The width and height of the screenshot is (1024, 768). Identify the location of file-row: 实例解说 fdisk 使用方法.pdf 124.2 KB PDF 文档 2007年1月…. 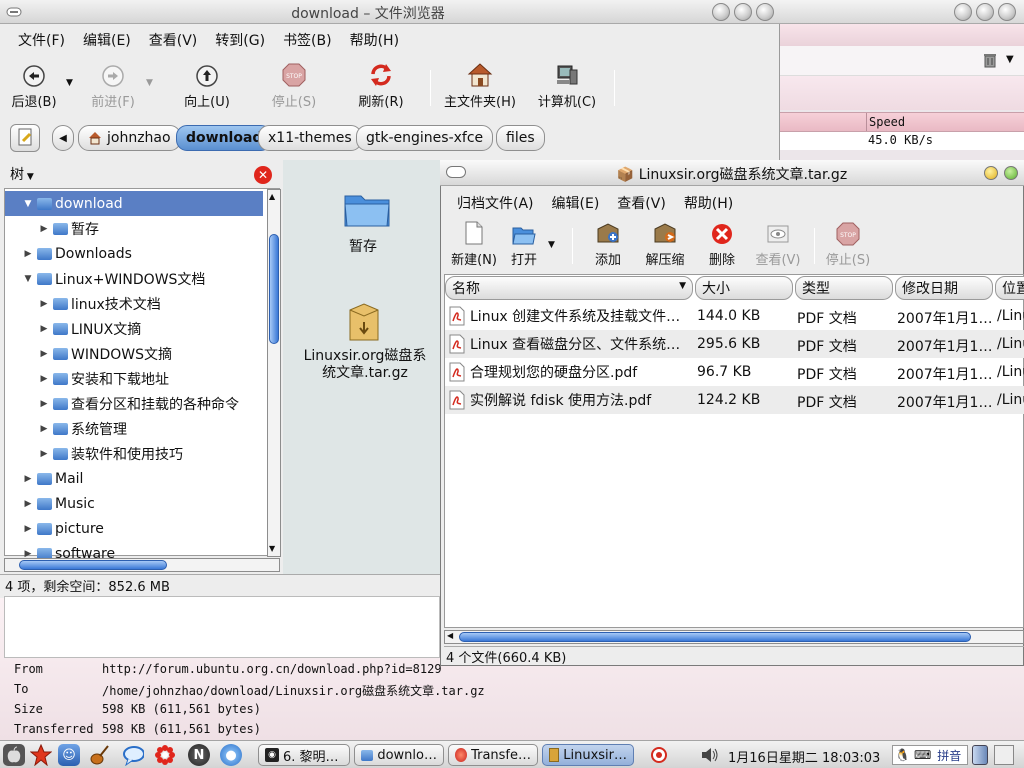
(734, 400).